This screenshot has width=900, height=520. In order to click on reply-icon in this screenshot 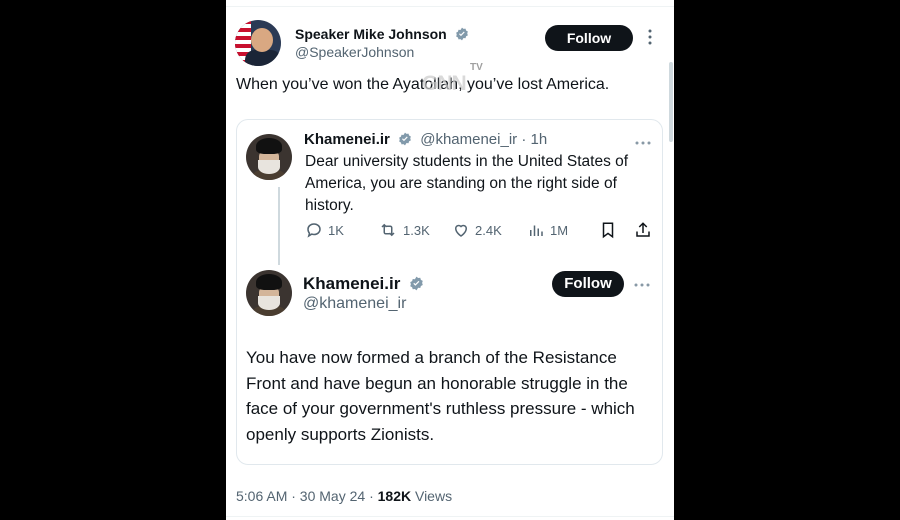, I will do `click(314, 230)`.